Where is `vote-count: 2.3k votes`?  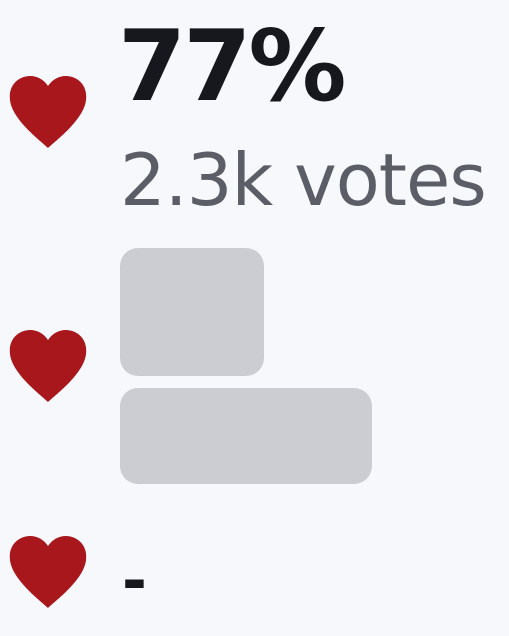 vote-count: 2.3k votes is located at coordinates (303, 180).